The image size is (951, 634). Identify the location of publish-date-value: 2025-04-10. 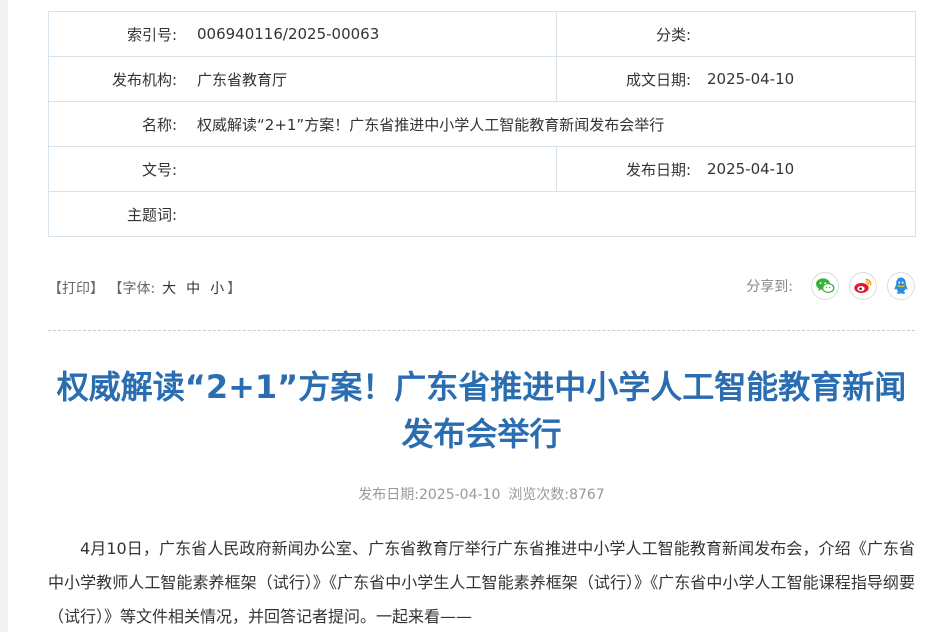
(751, 169).